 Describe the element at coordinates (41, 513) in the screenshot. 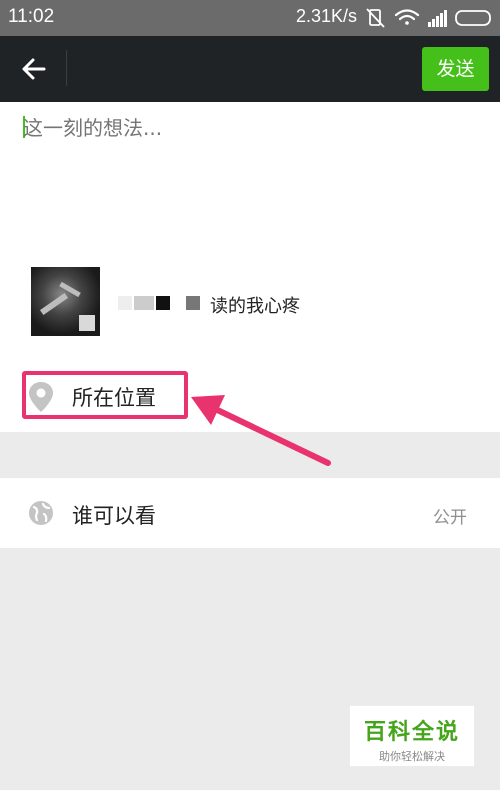

I see `globe-icon` at that location.